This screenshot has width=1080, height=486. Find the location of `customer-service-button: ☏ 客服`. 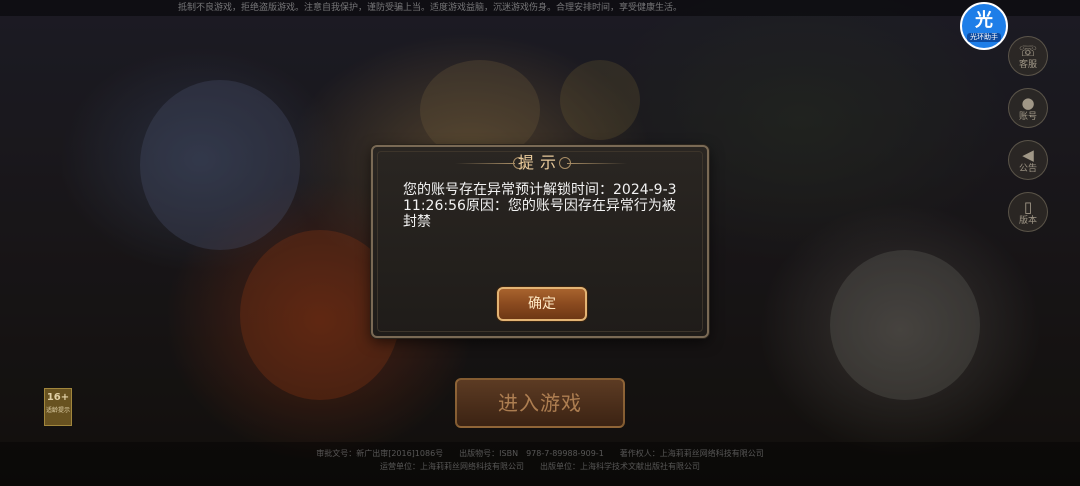

customer-service-button: ☏ 客服 is located at coordinates (1028, 56).